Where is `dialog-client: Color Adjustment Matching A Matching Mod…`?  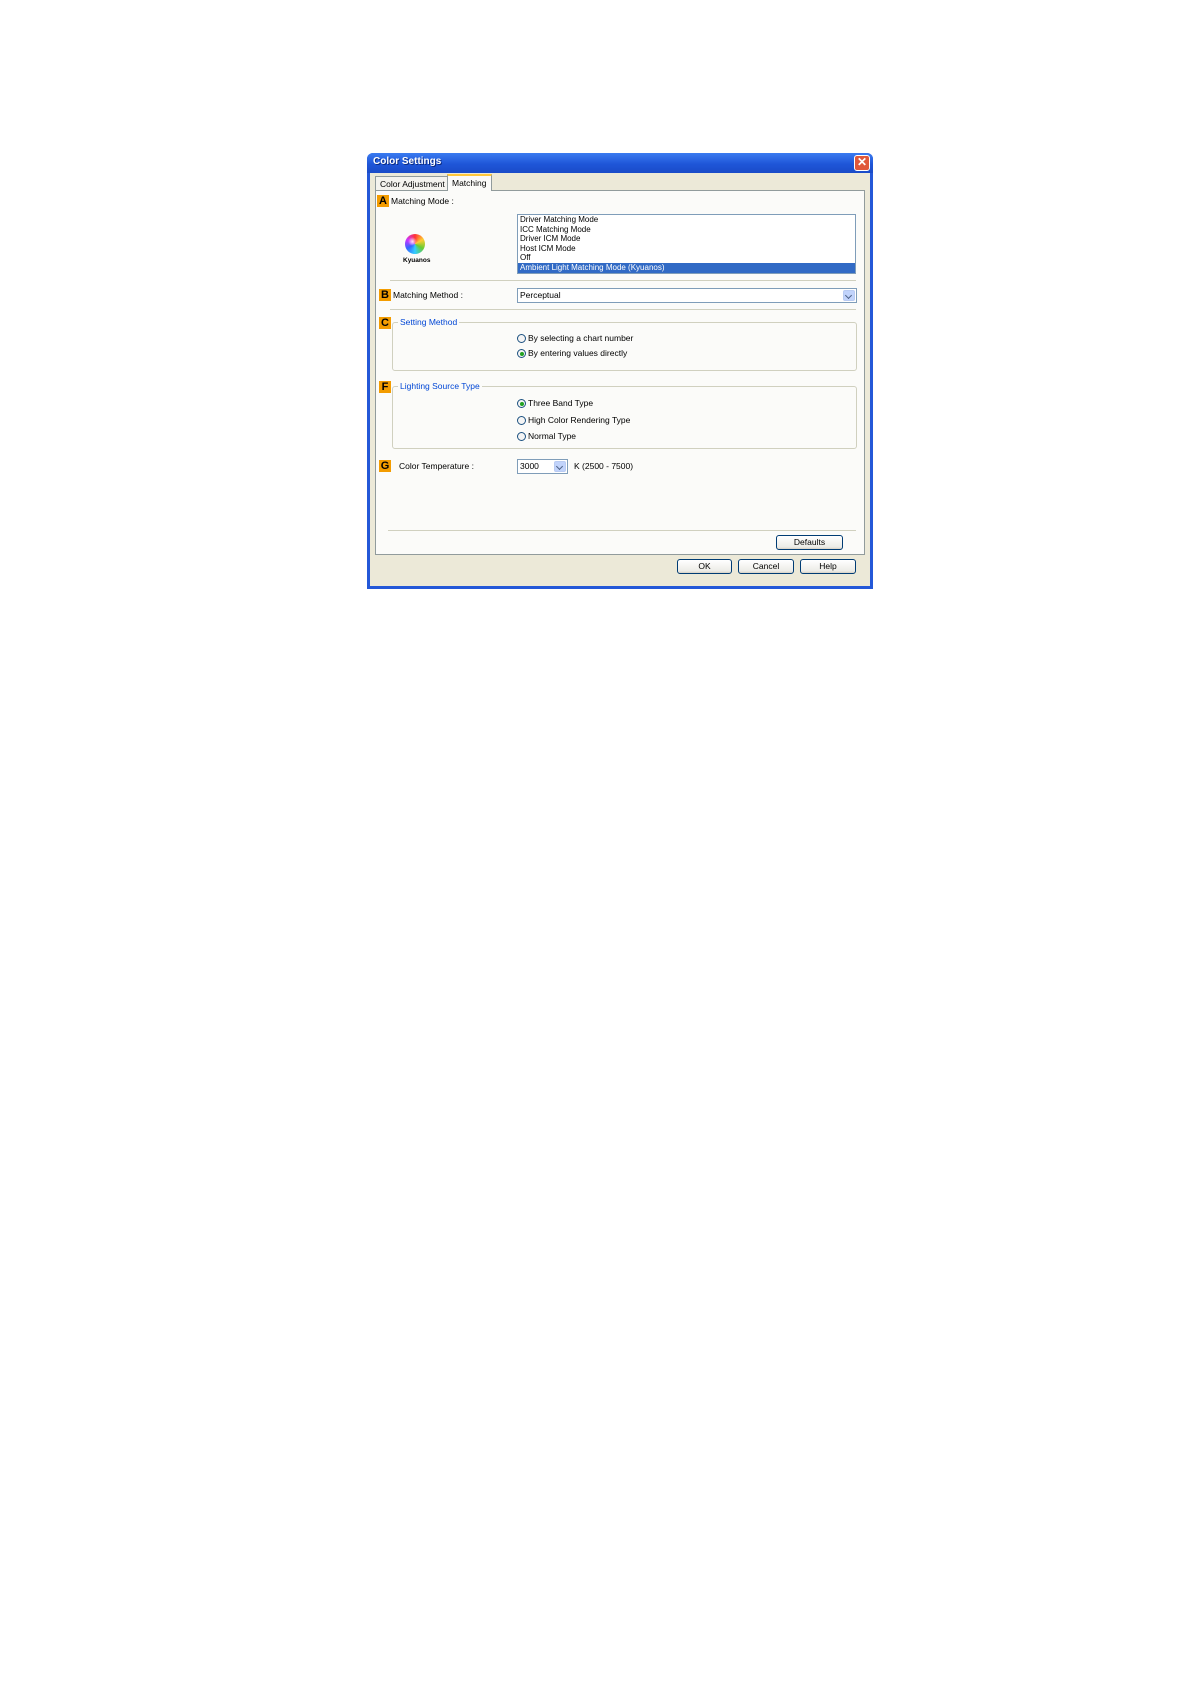
dialog-client: Color Adjustment Matching A Matching Mod… is located at coordinates (620, 379).